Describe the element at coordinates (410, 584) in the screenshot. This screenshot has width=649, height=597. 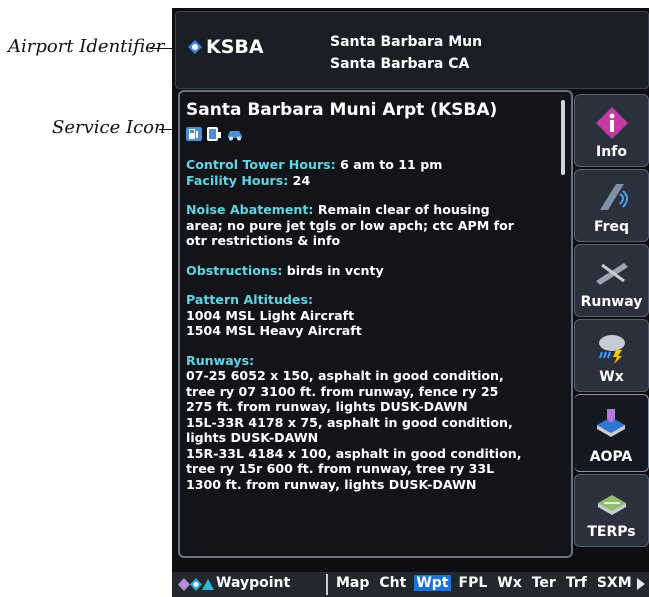
I see `softkey-bar: Waypoint Map Cht Wpt FPL Wx Ter Trf SXM` at that location.